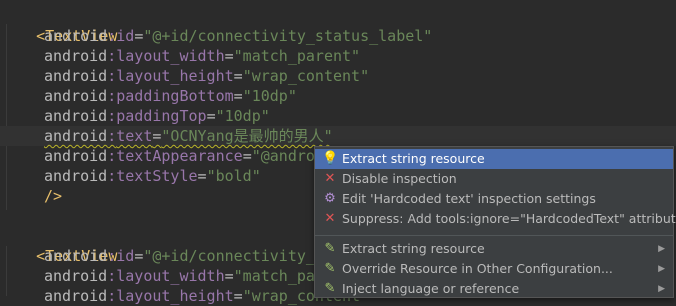 The width and height of the screenshot is (676, 306). What do you see at coordinates (53, 196) in the screenshot?
I see `self-close-tag: />` at bounding box center [53, 196].